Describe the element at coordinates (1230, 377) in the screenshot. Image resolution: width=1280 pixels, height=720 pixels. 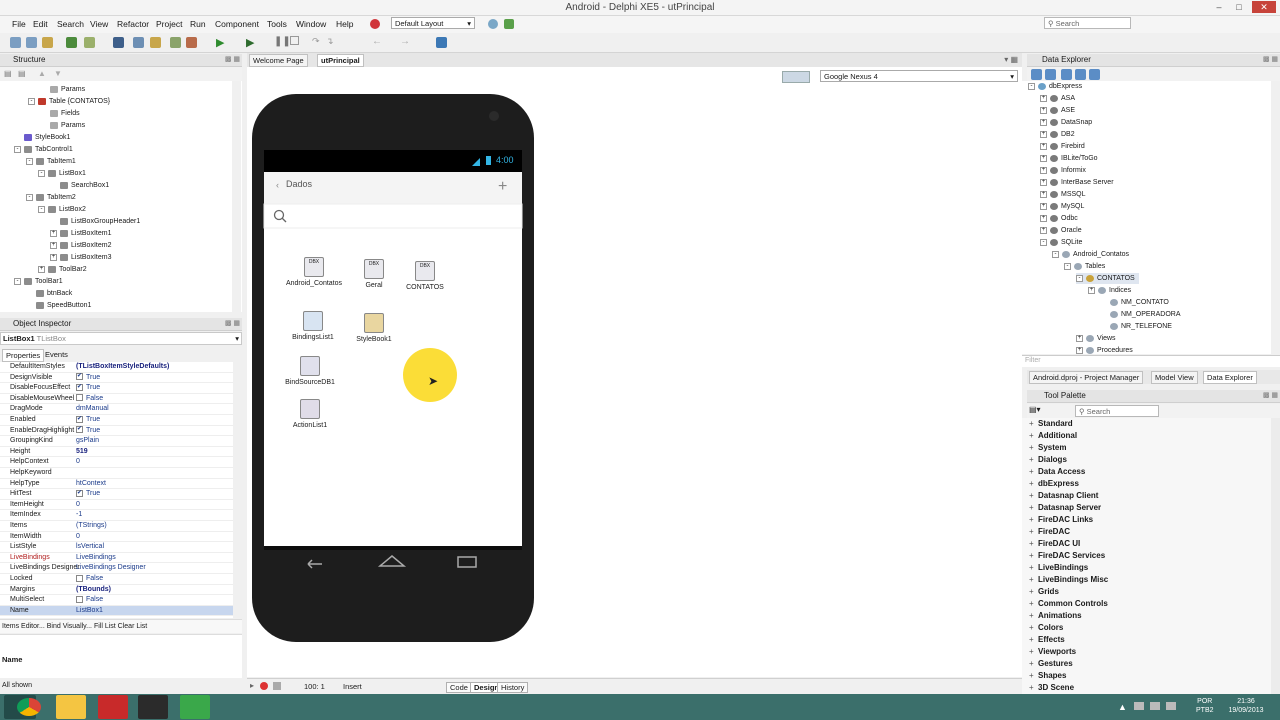
I see `tab-data-explorer: Data Explorer` at that location.